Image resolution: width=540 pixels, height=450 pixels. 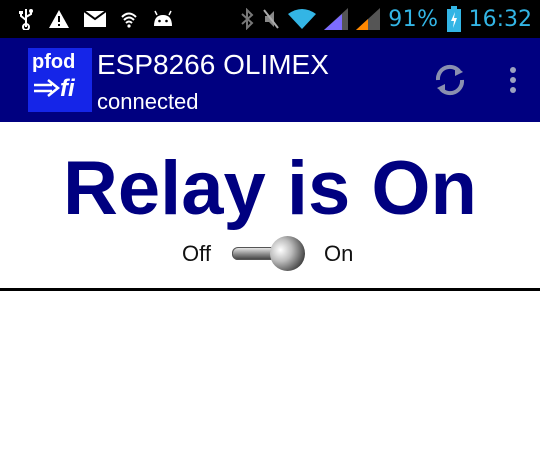 What do you see at coordinates (453, 19) in the screenshot?
I see `battery-charging-icon` at bounding box center [453, 19].